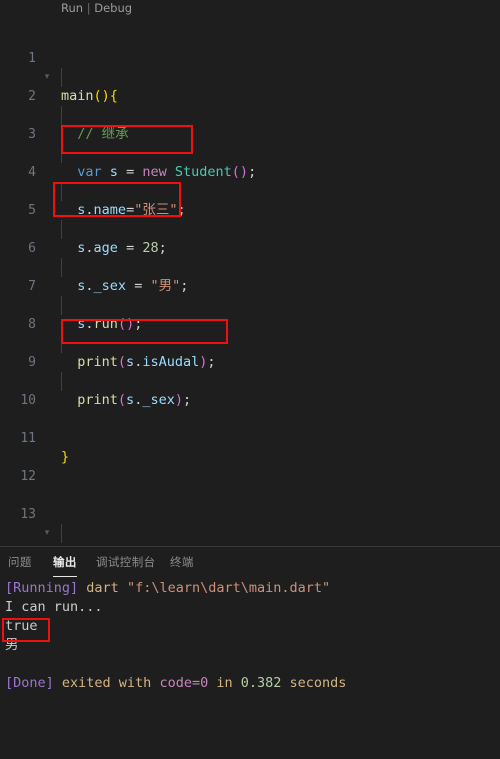 This screenshot has height=759, width=500. Describe the element at coordinates (32, 362) in the screenshot. I see `line-number: 9` at that location.